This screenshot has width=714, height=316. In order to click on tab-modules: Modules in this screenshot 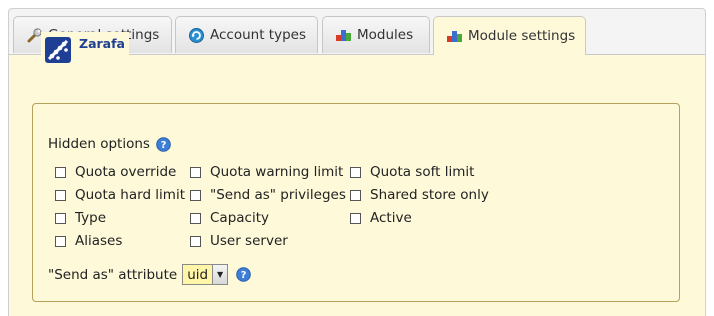, I will do `click(376, 34)`.